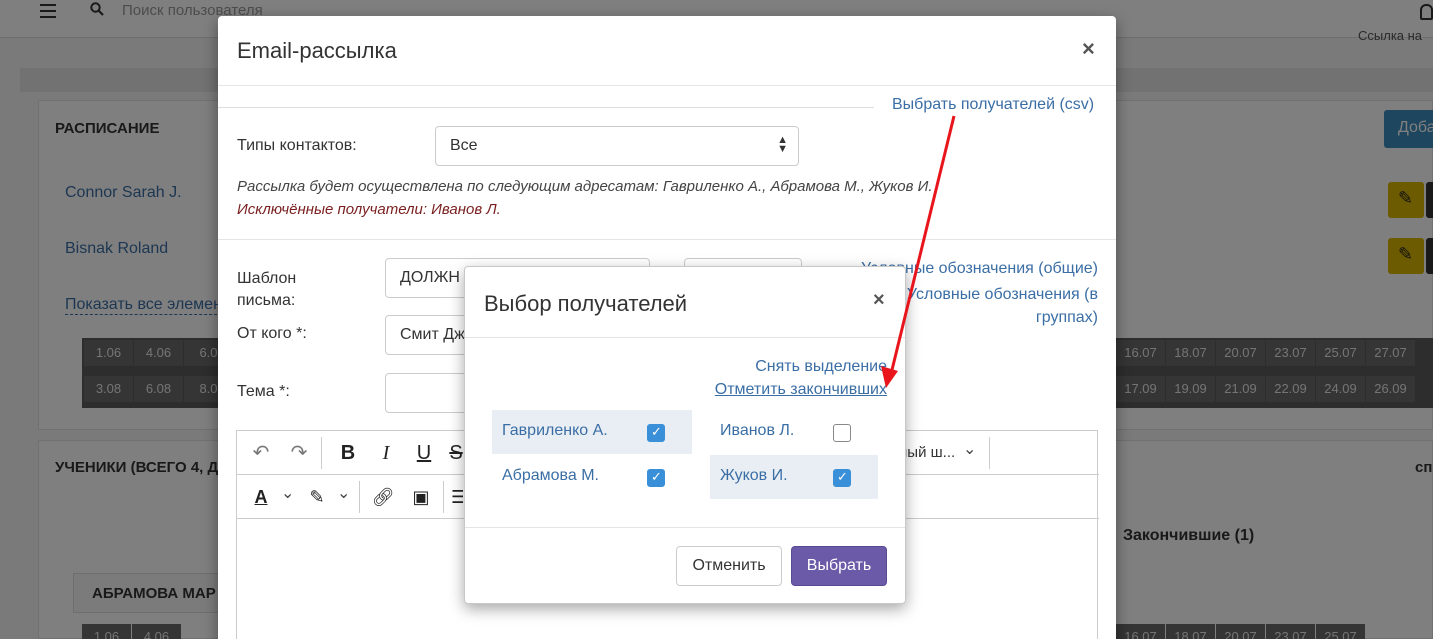 The height and width of the screenshot is (639, 1433). I want to click on redo-icon: ↷, so click(299, 453).